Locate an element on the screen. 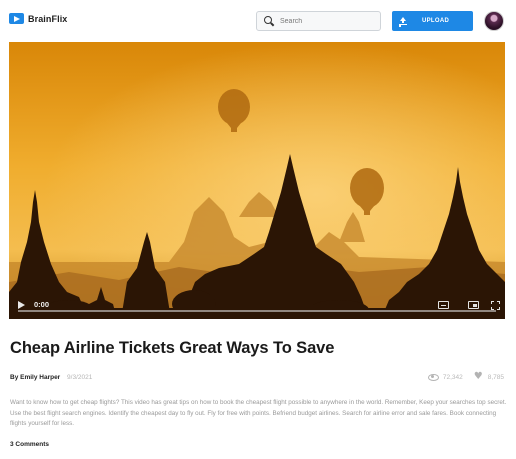 Image resolution: width=516 pixels, height=459 pixels. upload-label: UPLOAD is located at coordinates (436, 21).